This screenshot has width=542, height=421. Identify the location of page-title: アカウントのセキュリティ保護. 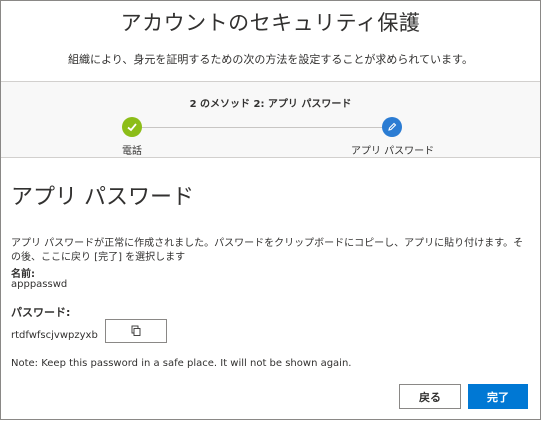
(270, 23).